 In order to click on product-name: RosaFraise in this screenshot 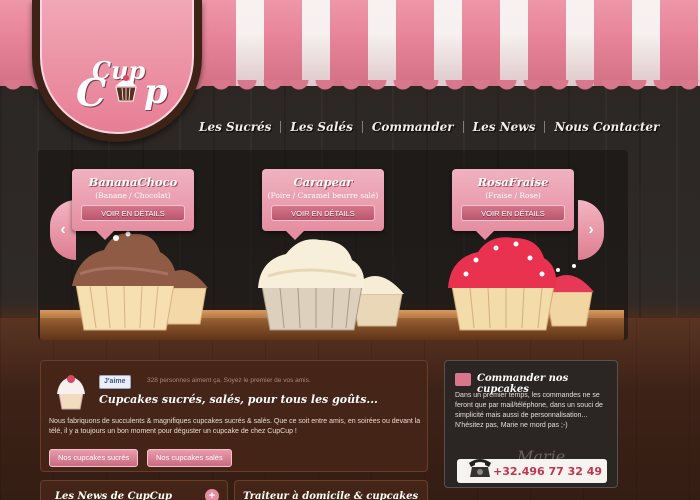, I will do `click(513, 182)`.